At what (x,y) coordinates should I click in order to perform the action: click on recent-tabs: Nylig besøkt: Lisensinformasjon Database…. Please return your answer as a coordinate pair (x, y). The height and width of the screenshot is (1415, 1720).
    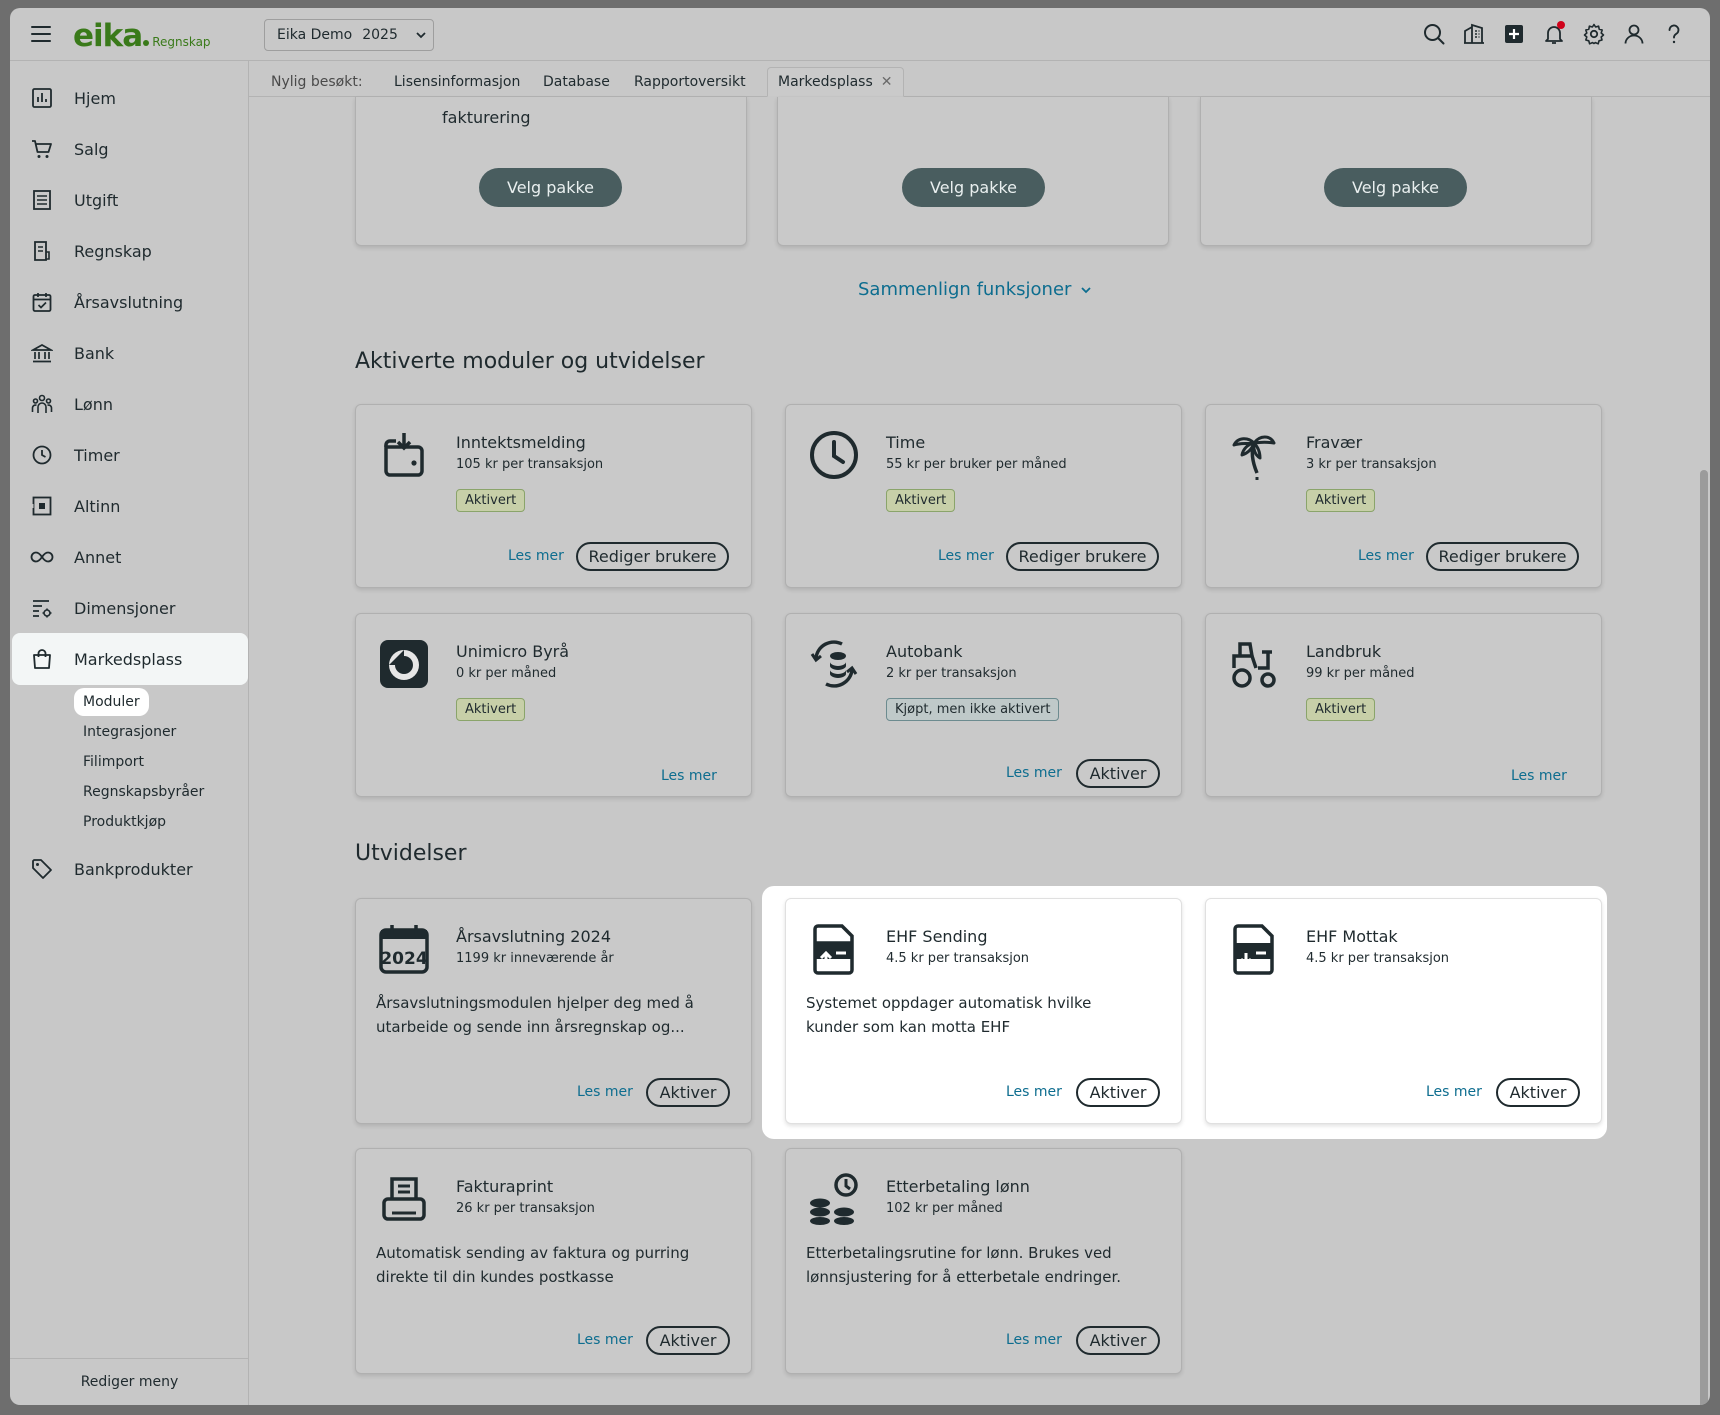
    Looking at the image, I should click on (979, 79).